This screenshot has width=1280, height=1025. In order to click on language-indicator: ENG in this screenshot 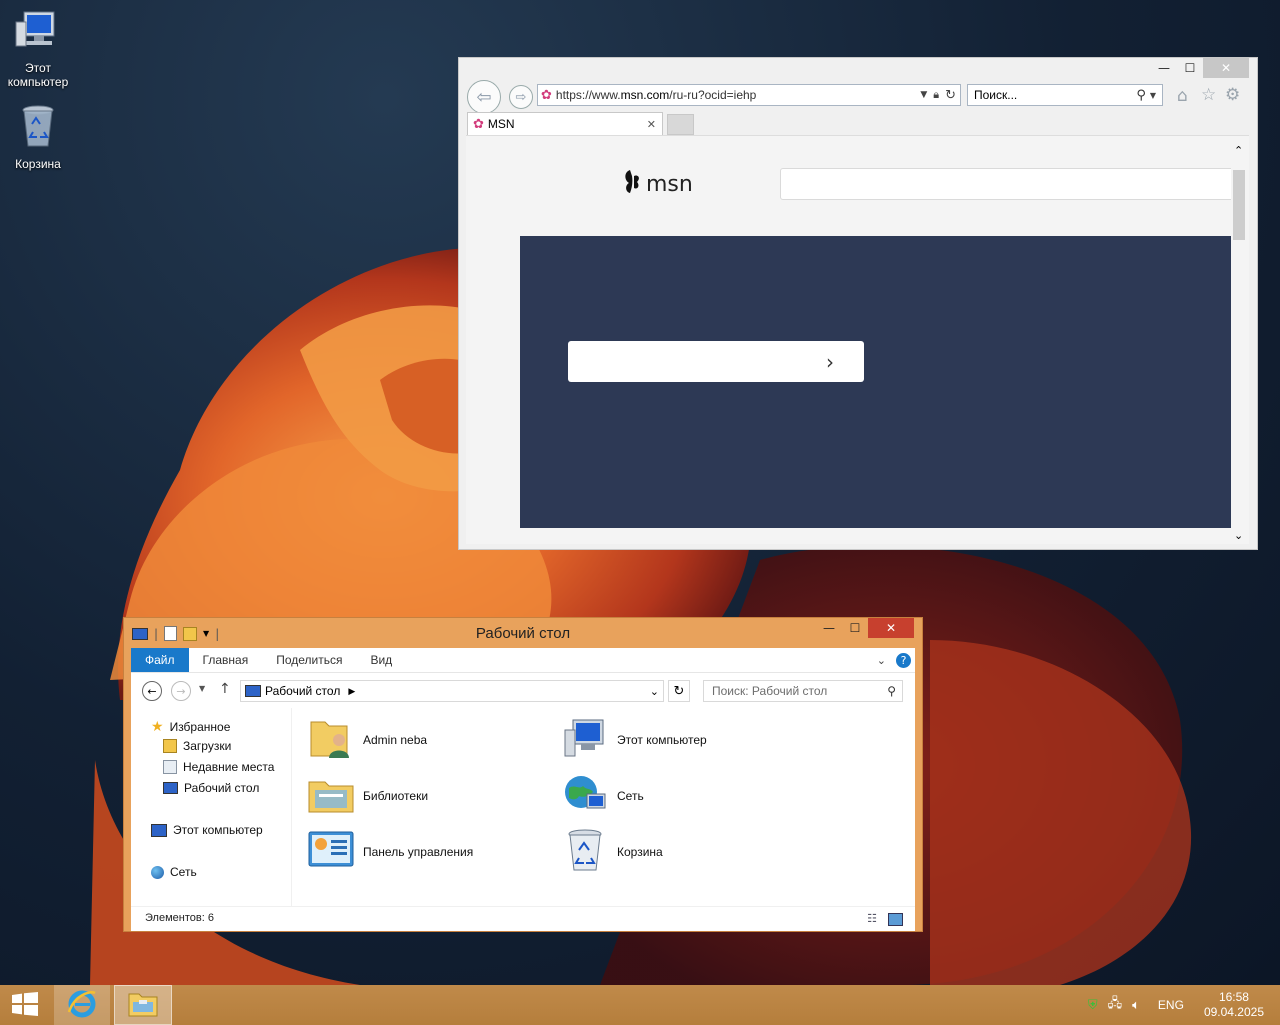, I will do `click(1171, 1005)`.